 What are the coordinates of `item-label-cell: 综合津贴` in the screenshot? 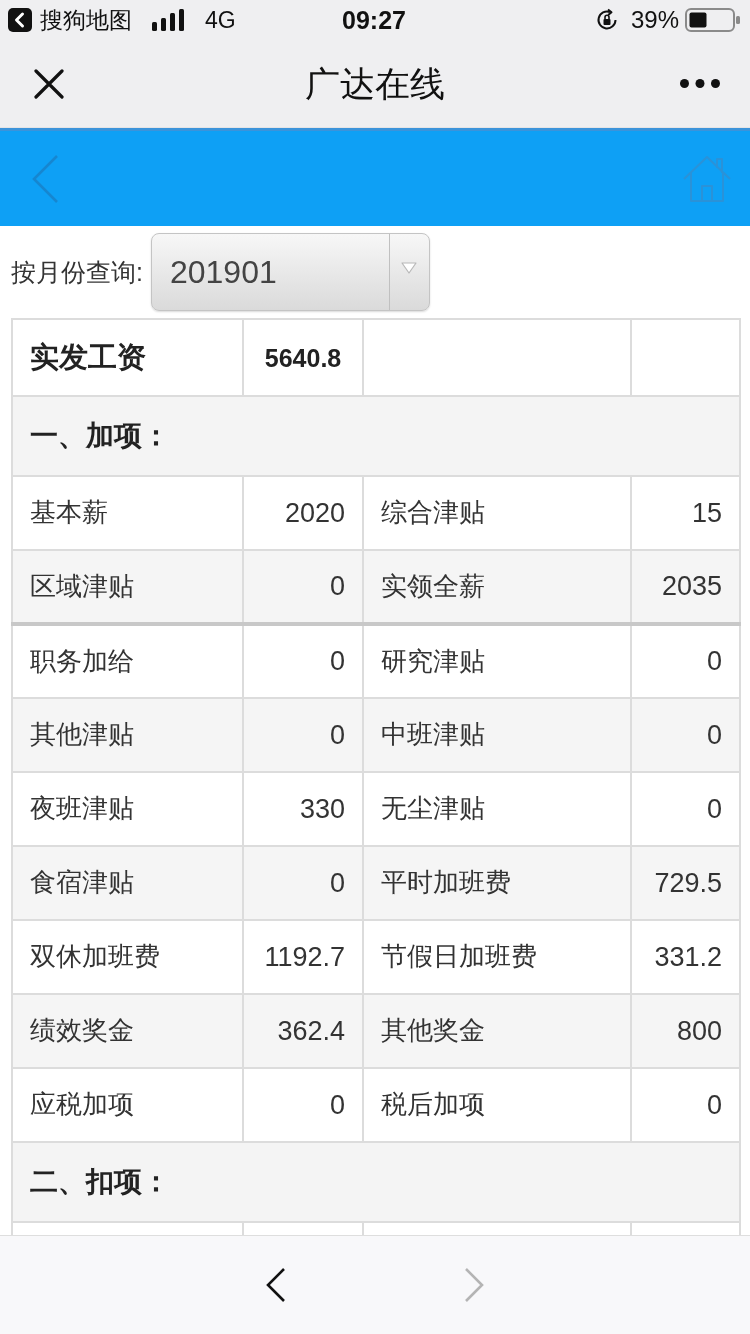 It's located at (497, 513).